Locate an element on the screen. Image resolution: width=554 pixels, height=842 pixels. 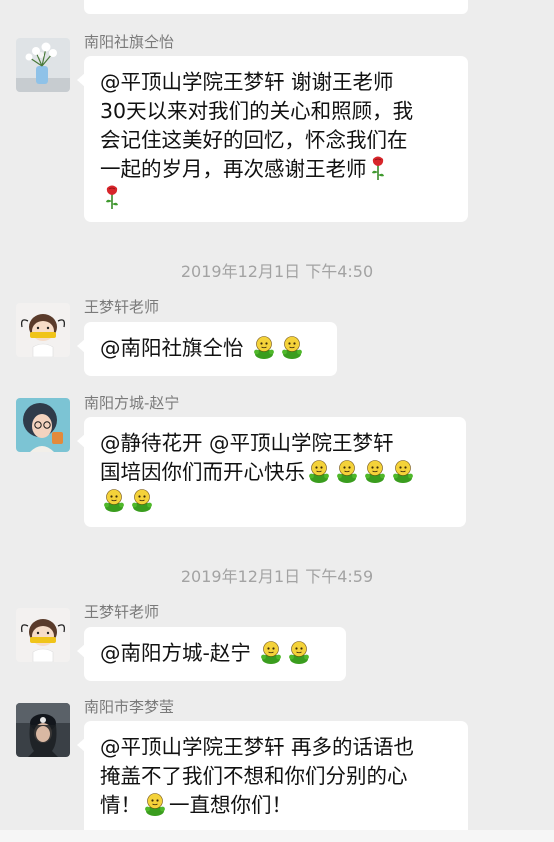
message-text-line: @南阳方城-赵宁 is located at coordinates (175, 653).